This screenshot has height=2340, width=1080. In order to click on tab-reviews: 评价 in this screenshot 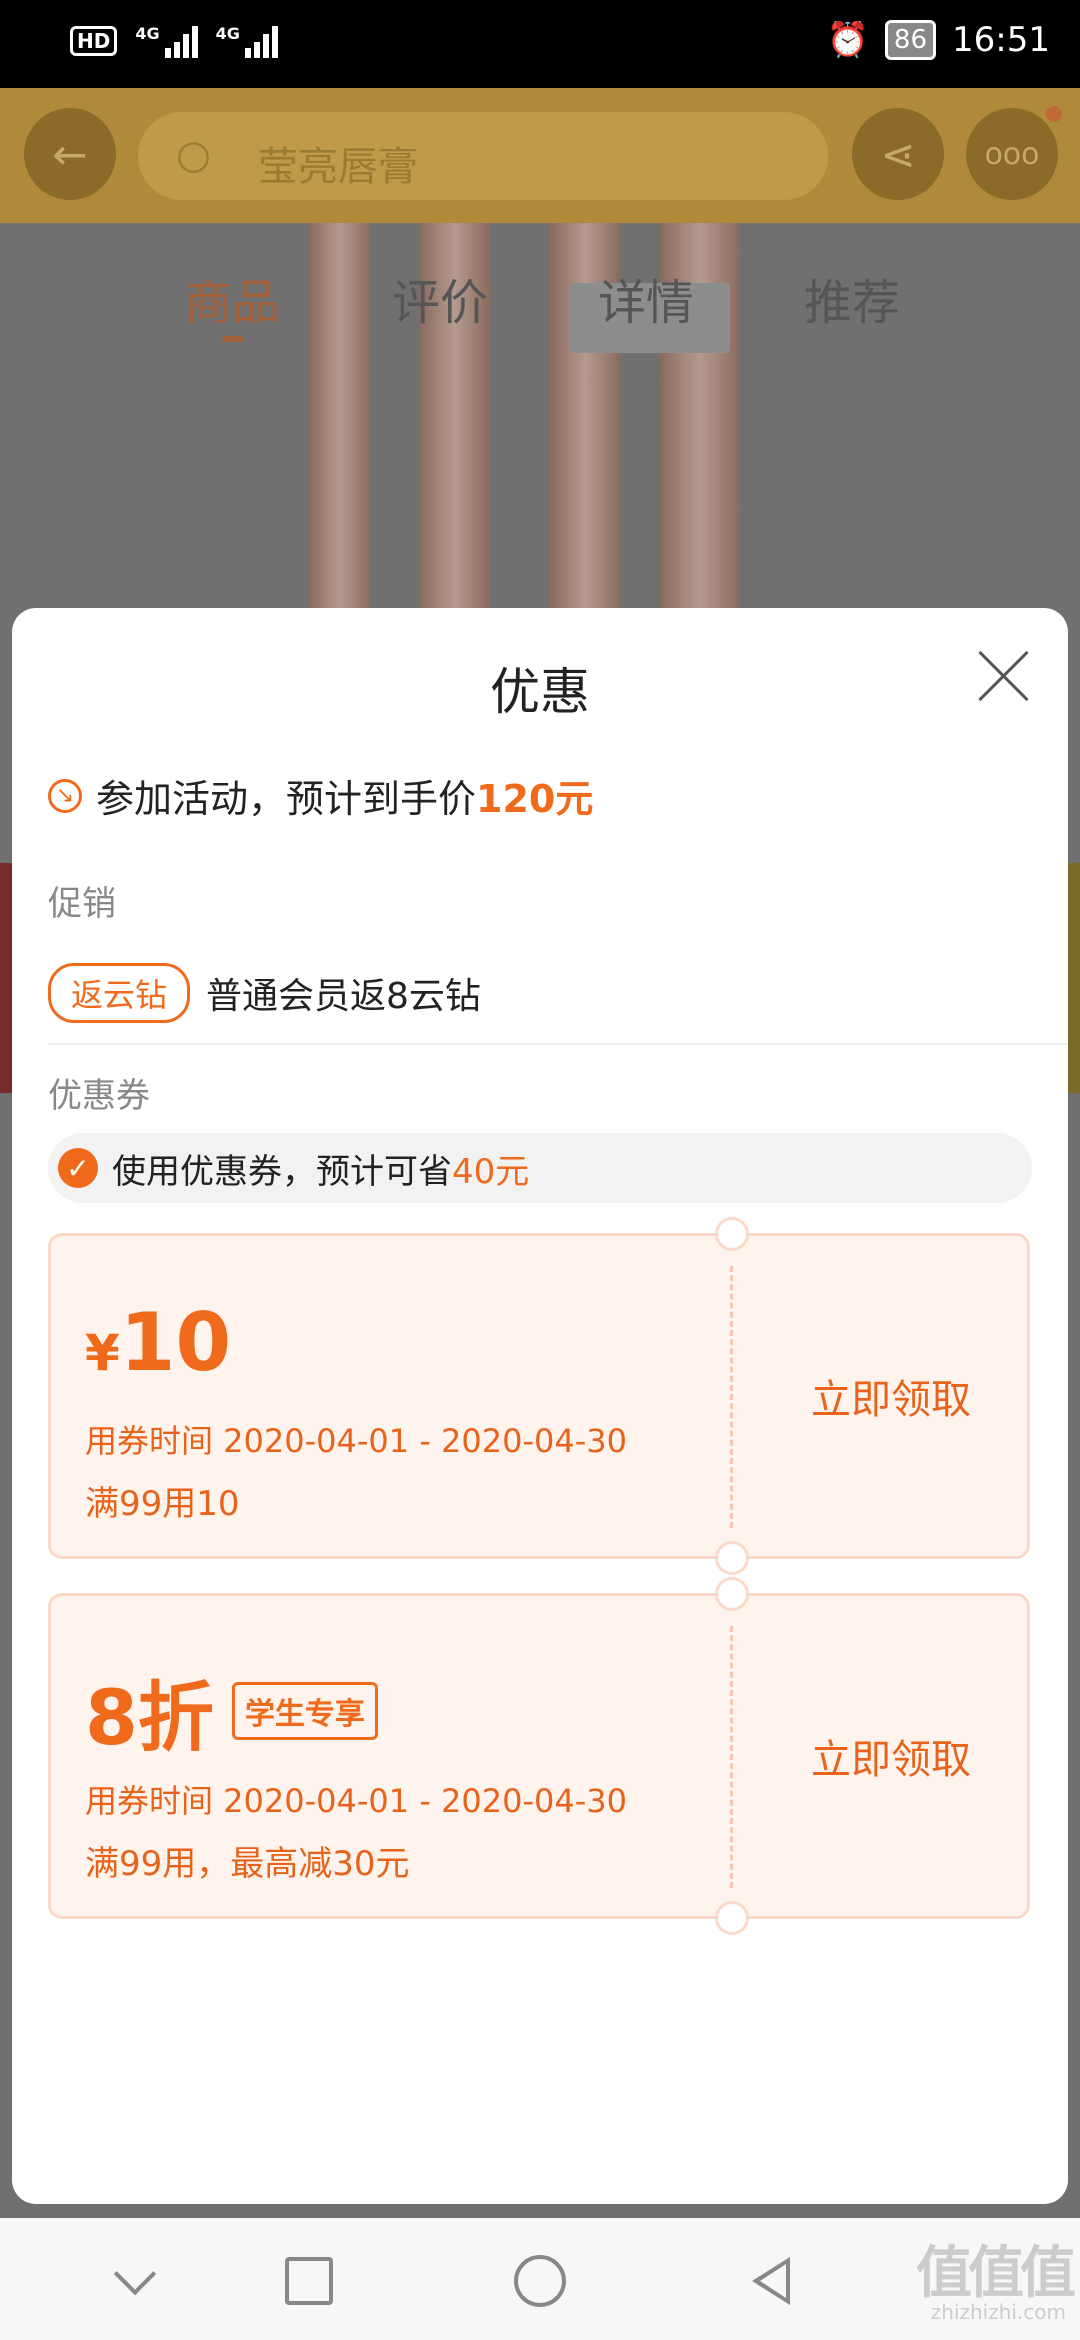, I will do `click(440, 298)`.